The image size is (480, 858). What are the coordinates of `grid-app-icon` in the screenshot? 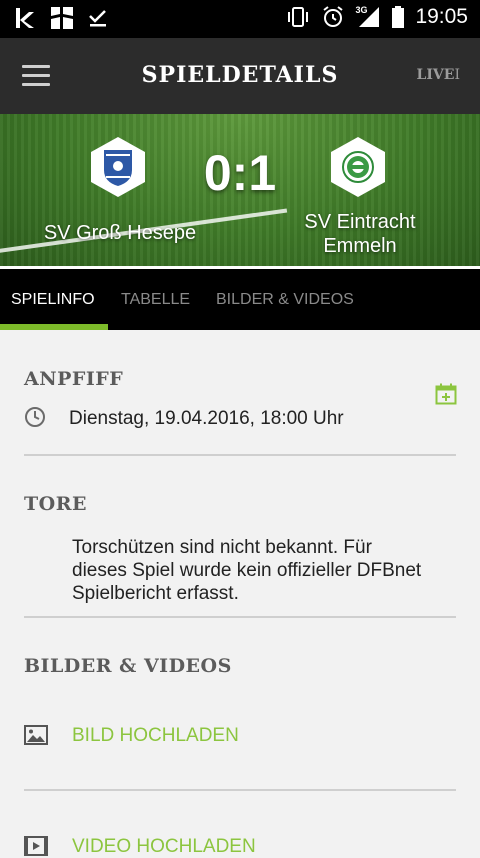 It's located at (62, 18).